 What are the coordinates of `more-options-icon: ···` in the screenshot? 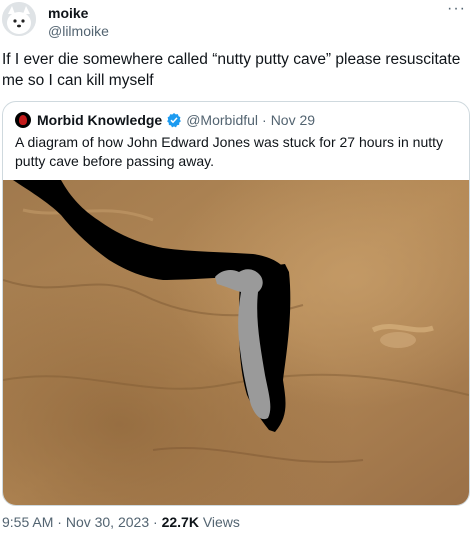 It's located at (456, 9).